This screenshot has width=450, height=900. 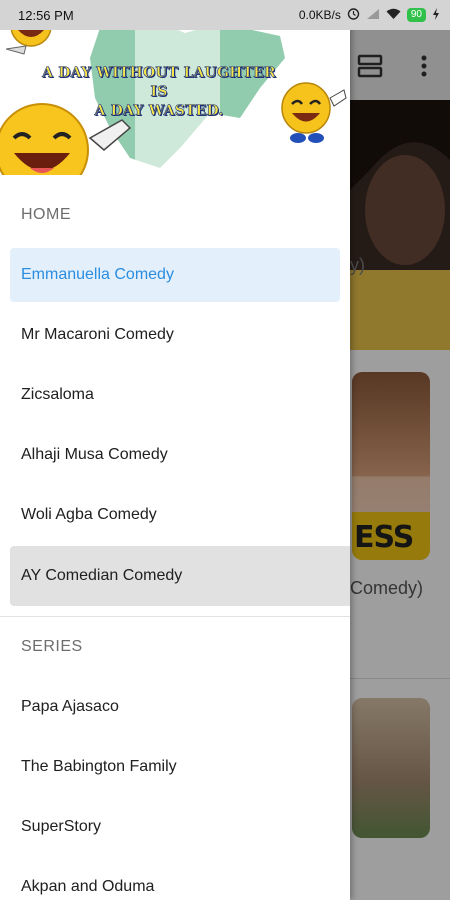 I want to click on menu-item-papa-ajasaco: Papa Ajasaco, so click(x=175, y=707).